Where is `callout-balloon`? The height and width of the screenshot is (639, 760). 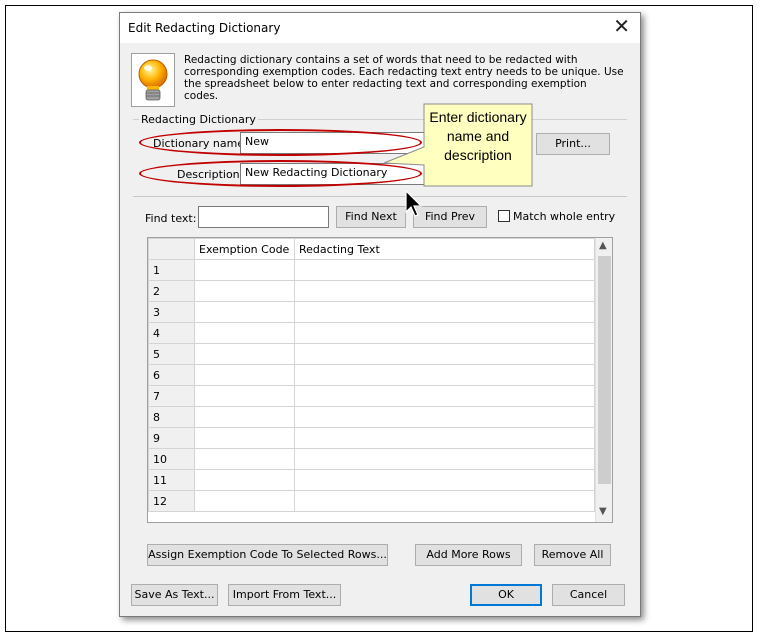 callout-balloon is located at coordinates (458, 145).